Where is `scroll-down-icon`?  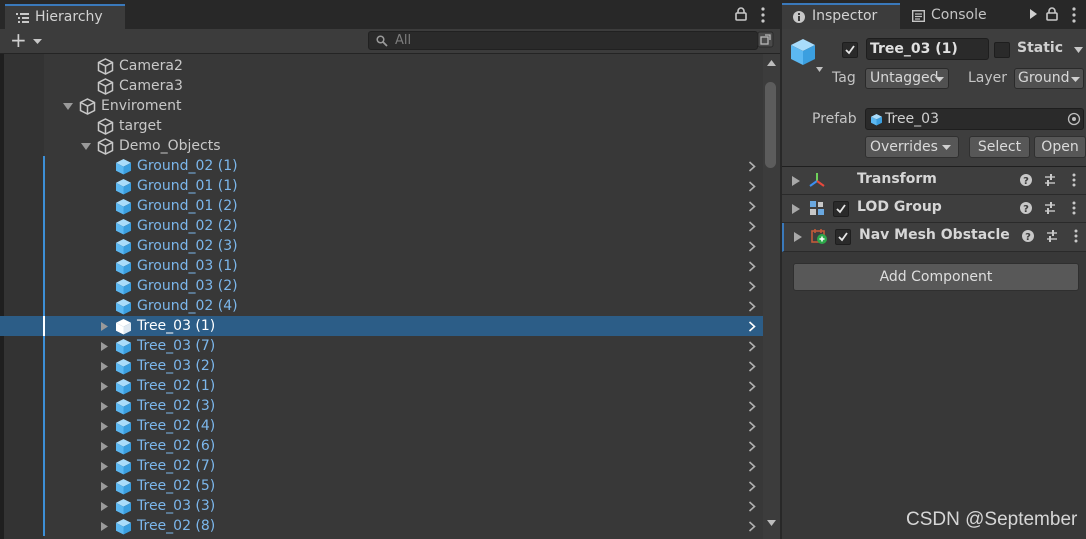
scroll-down-icon is located at coordinates (771, 523).